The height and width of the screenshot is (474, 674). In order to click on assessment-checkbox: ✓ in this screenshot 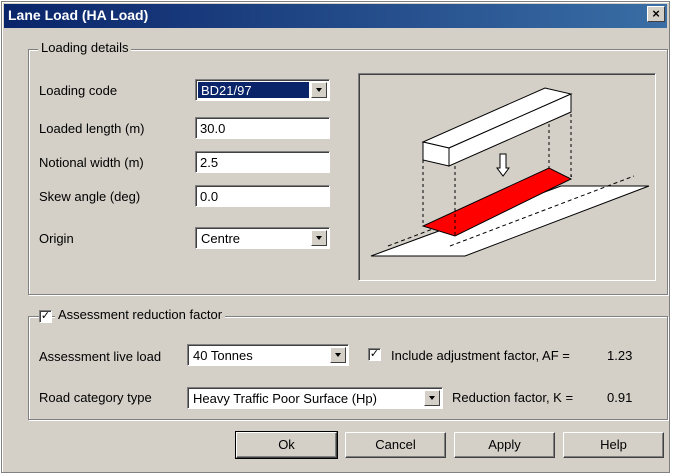, I will do `click(45, 316)`.